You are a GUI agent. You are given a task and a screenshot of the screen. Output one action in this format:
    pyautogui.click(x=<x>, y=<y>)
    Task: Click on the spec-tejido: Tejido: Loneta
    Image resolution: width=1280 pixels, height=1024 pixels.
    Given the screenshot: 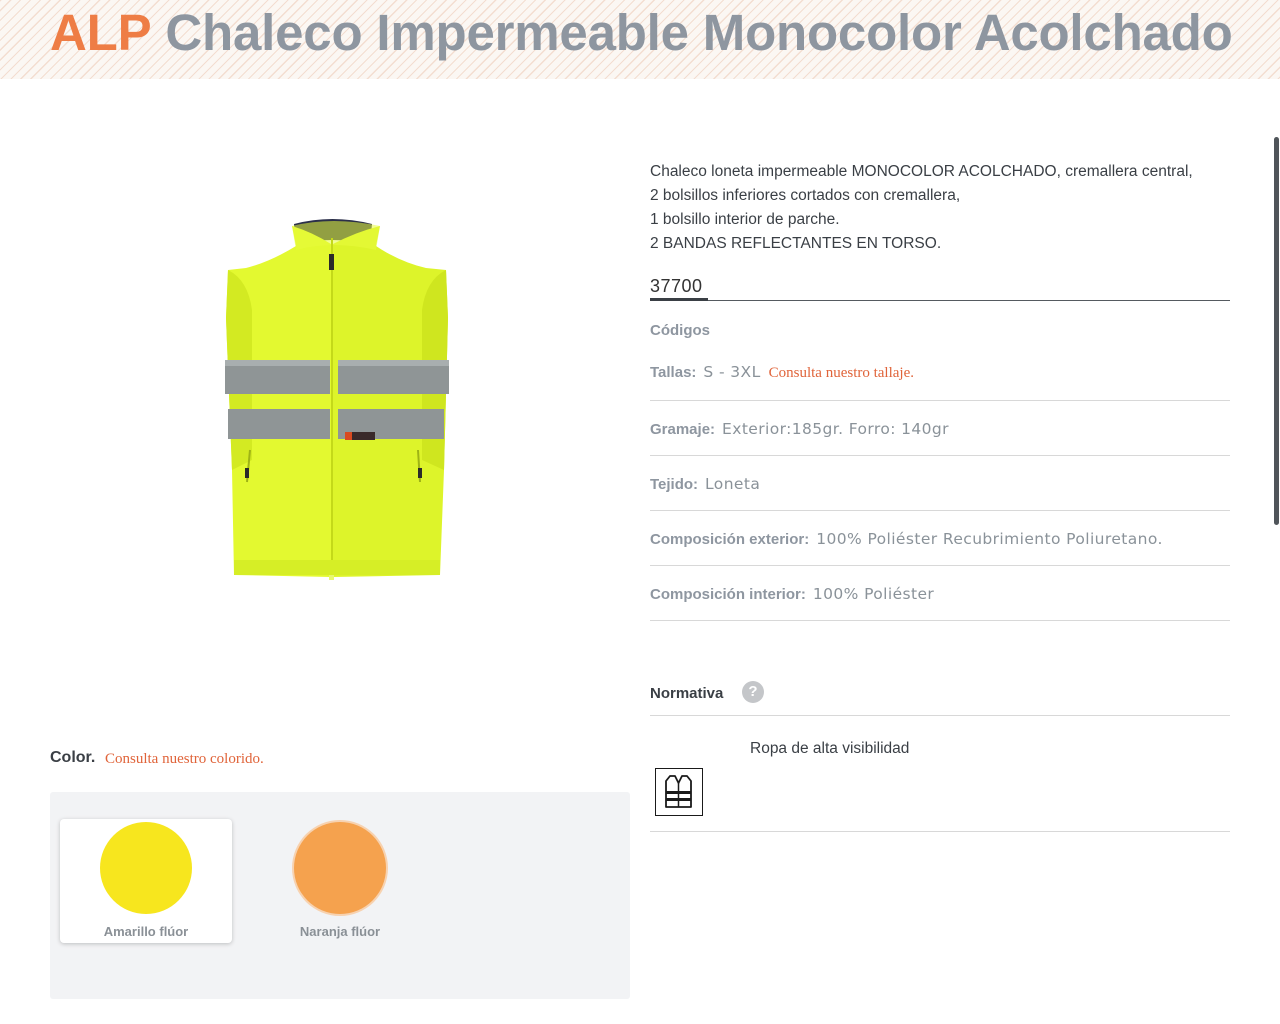 What is the action you would take?
    pyautogui.click(x=940, y=484)
    